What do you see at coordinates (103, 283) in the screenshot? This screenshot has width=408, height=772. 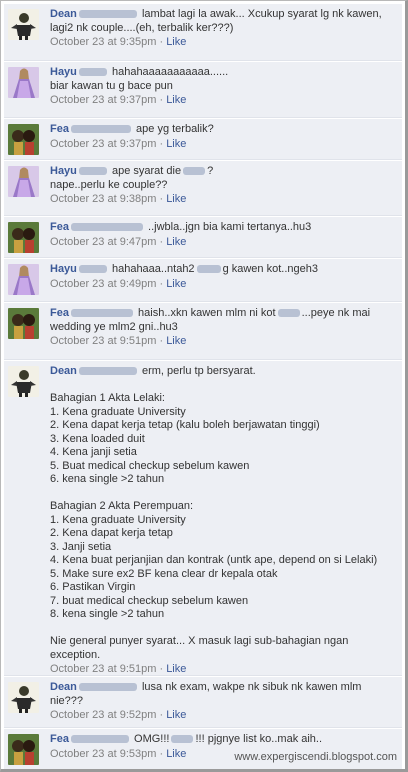 I see `comment-time: October 23 at 9:49pm` at bounding box center [103, 283].